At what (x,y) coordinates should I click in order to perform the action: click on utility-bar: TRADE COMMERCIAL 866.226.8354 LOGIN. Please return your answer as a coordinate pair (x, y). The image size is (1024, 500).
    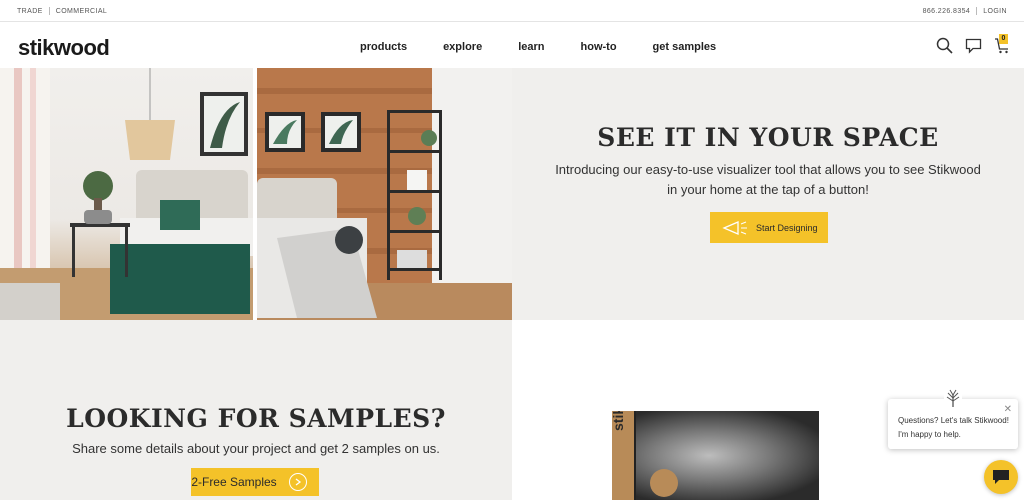
    Looking at the image, I should click on (512, 11).